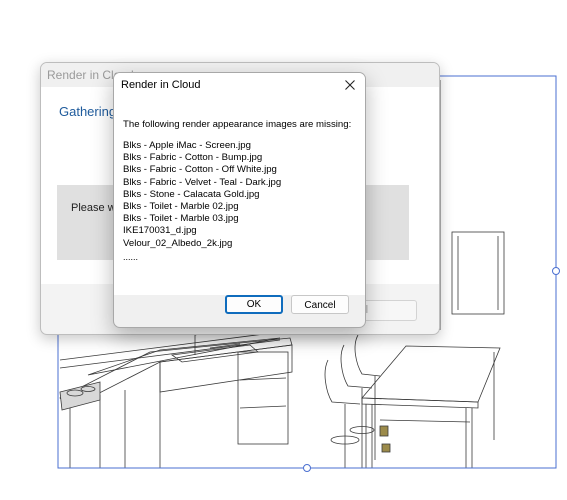 The width and height of the screenshot is (567, 500). What do you see at coordinates (200, 170) in the screenshot?
I see `list-item: Blks - Fabric - Cotton - Off White.jpg` at bounding box center [200, 170].